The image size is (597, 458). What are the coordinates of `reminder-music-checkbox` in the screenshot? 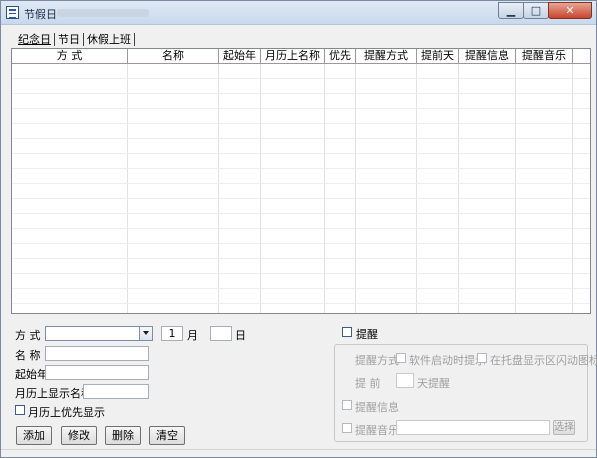 It's located at (347, 428).